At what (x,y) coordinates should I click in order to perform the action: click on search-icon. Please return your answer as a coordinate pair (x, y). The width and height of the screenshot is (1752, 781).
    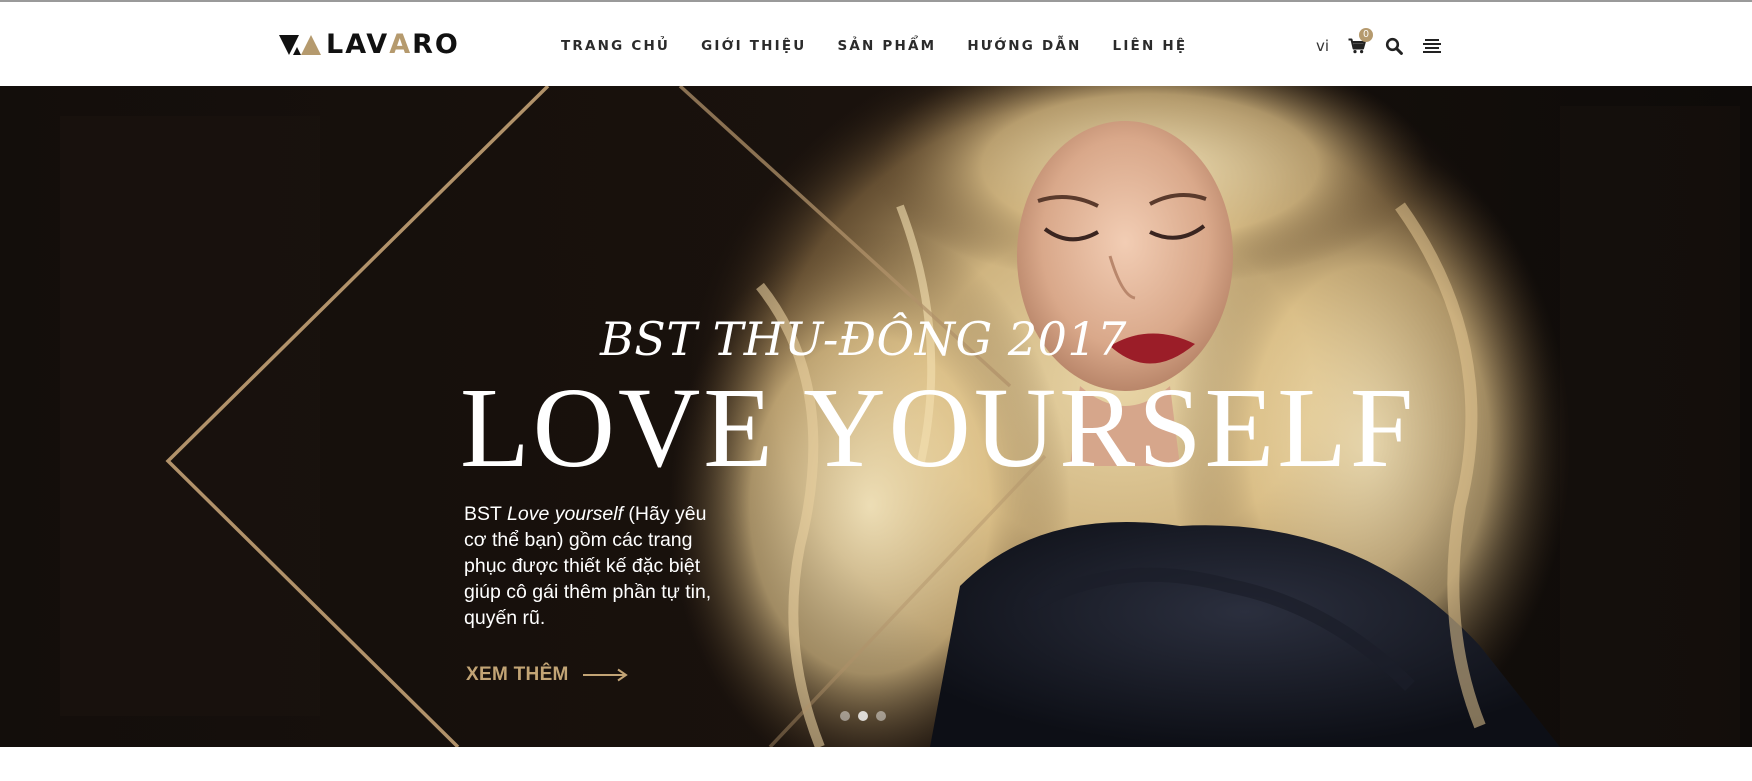
    Looking at the image, I should click on (1394, 46).